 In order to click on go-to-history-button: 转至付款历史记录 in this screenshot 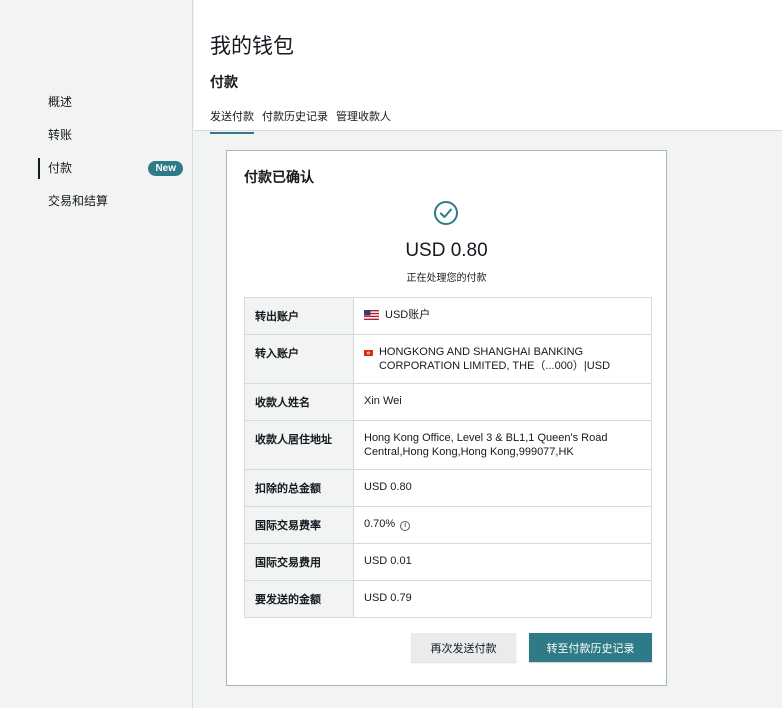, I will do `click(590, 647)`.